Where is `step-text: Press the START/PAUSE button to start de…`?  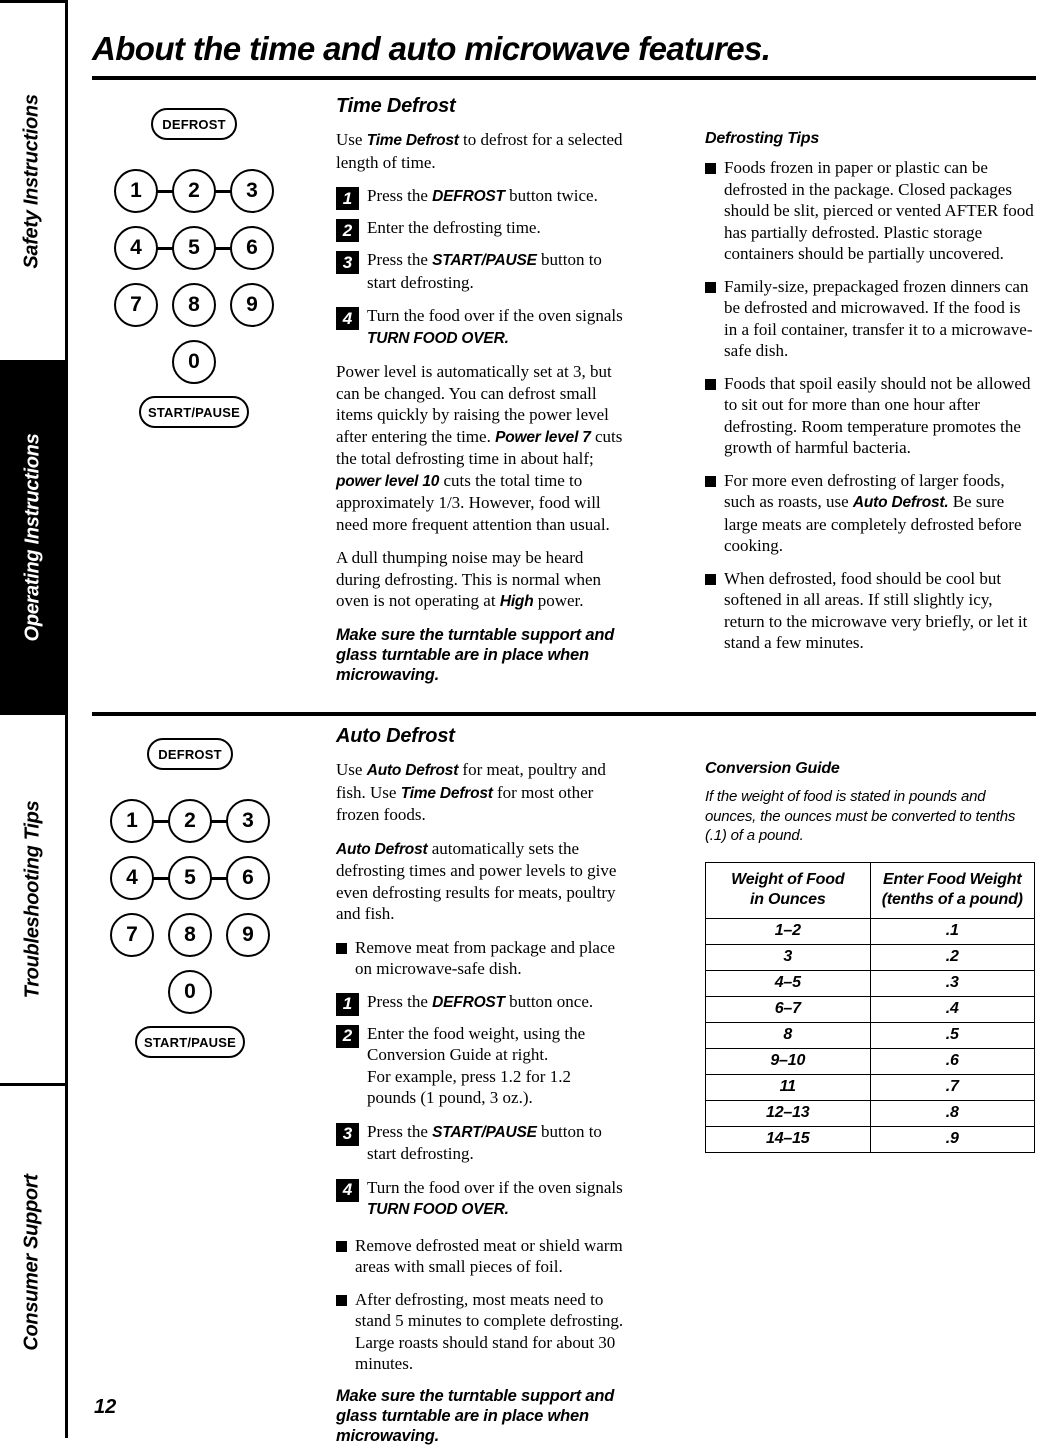
step-text: Press the START/PAUSE button to start de… is located at coordinates (495, 271).